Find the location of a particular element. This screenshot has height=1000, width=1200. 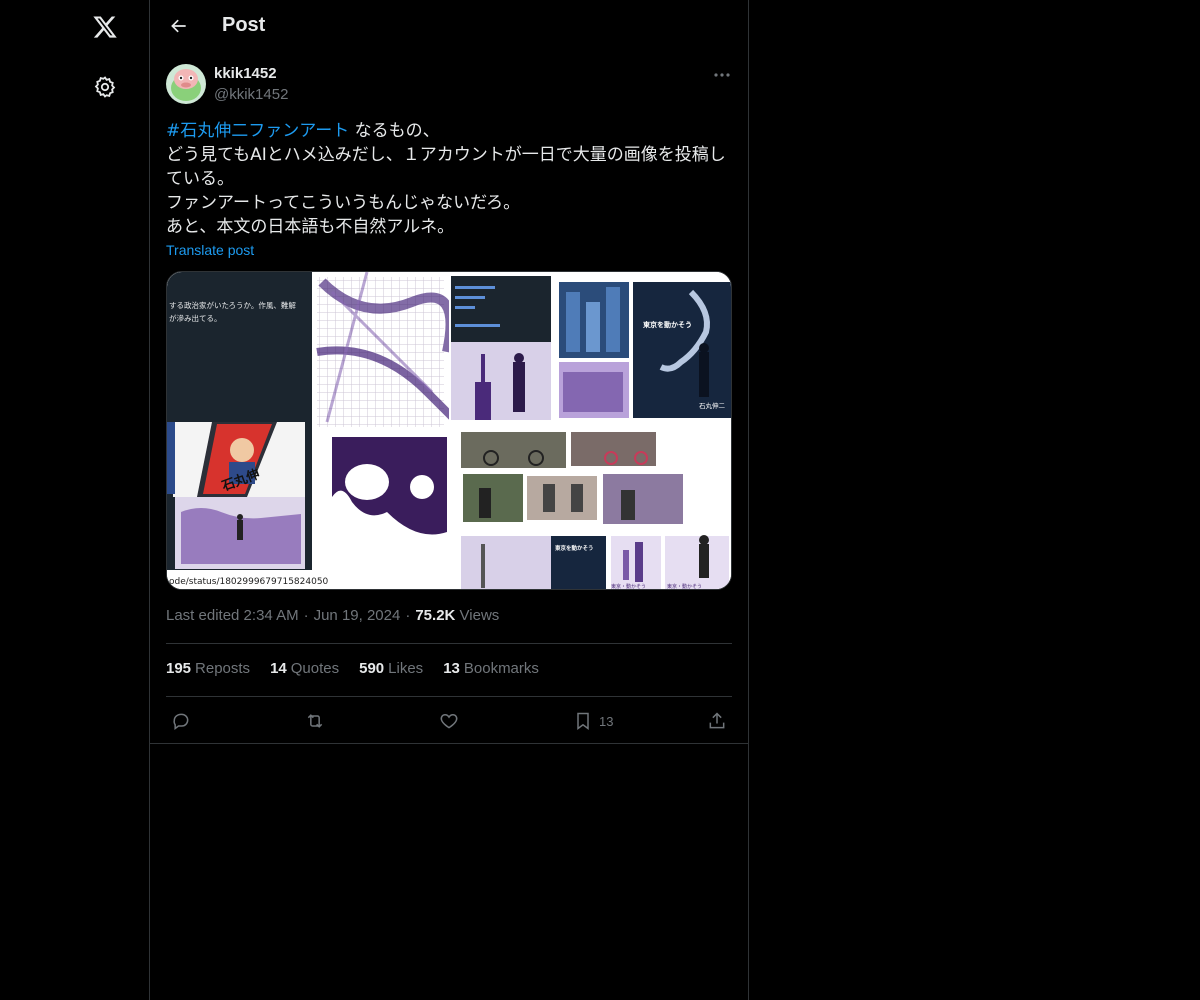

bookmarks-count: 13 is located at coordinates (451, 668).